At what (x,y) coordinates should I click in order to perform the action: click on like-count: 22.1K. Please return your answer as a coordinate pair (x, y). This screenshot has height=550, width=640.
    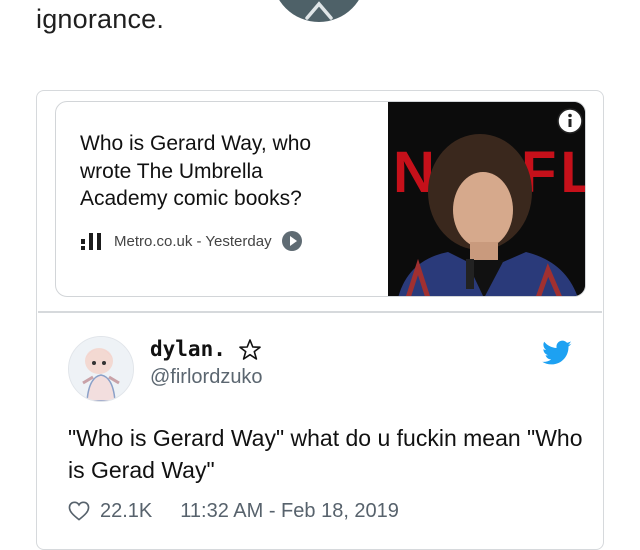
    Looking at the image, I should click on (126, 510).